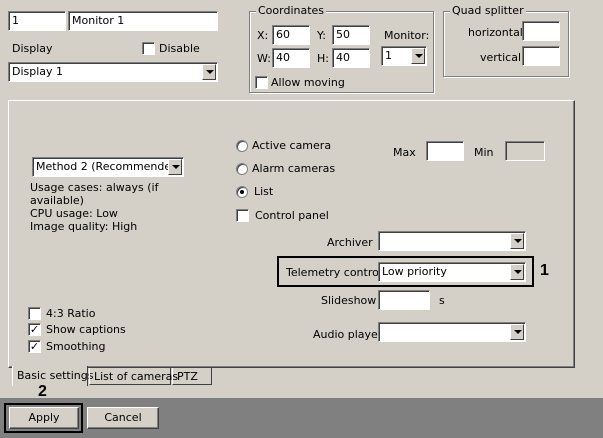  What do you see at coordinates (143, 21) in the screenshot?
I see `display-name-field: Monitor 1` at bounding box center [143, 21].